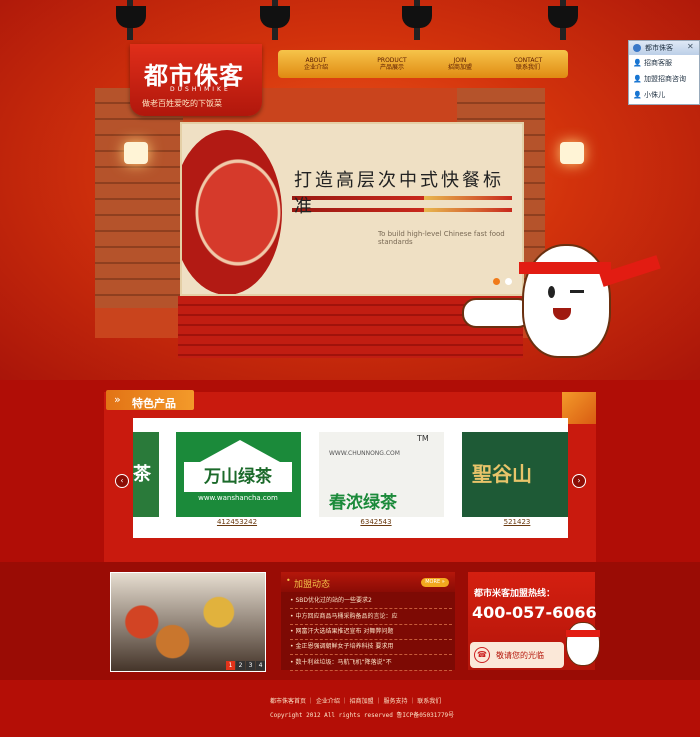  I want to click on product-label: 6342543, so click(376, 522).